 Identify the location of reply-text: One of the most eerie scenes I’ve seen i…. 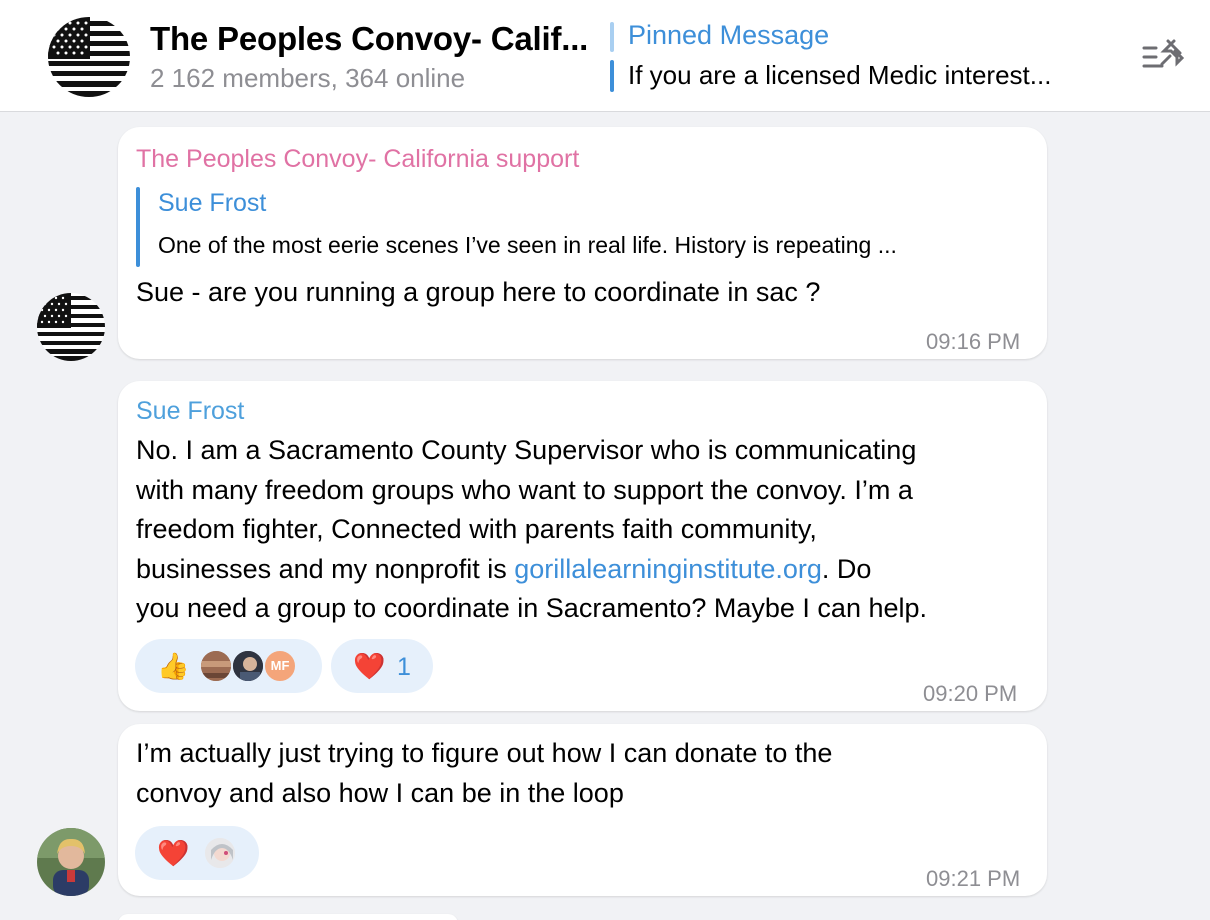
(527, 245).